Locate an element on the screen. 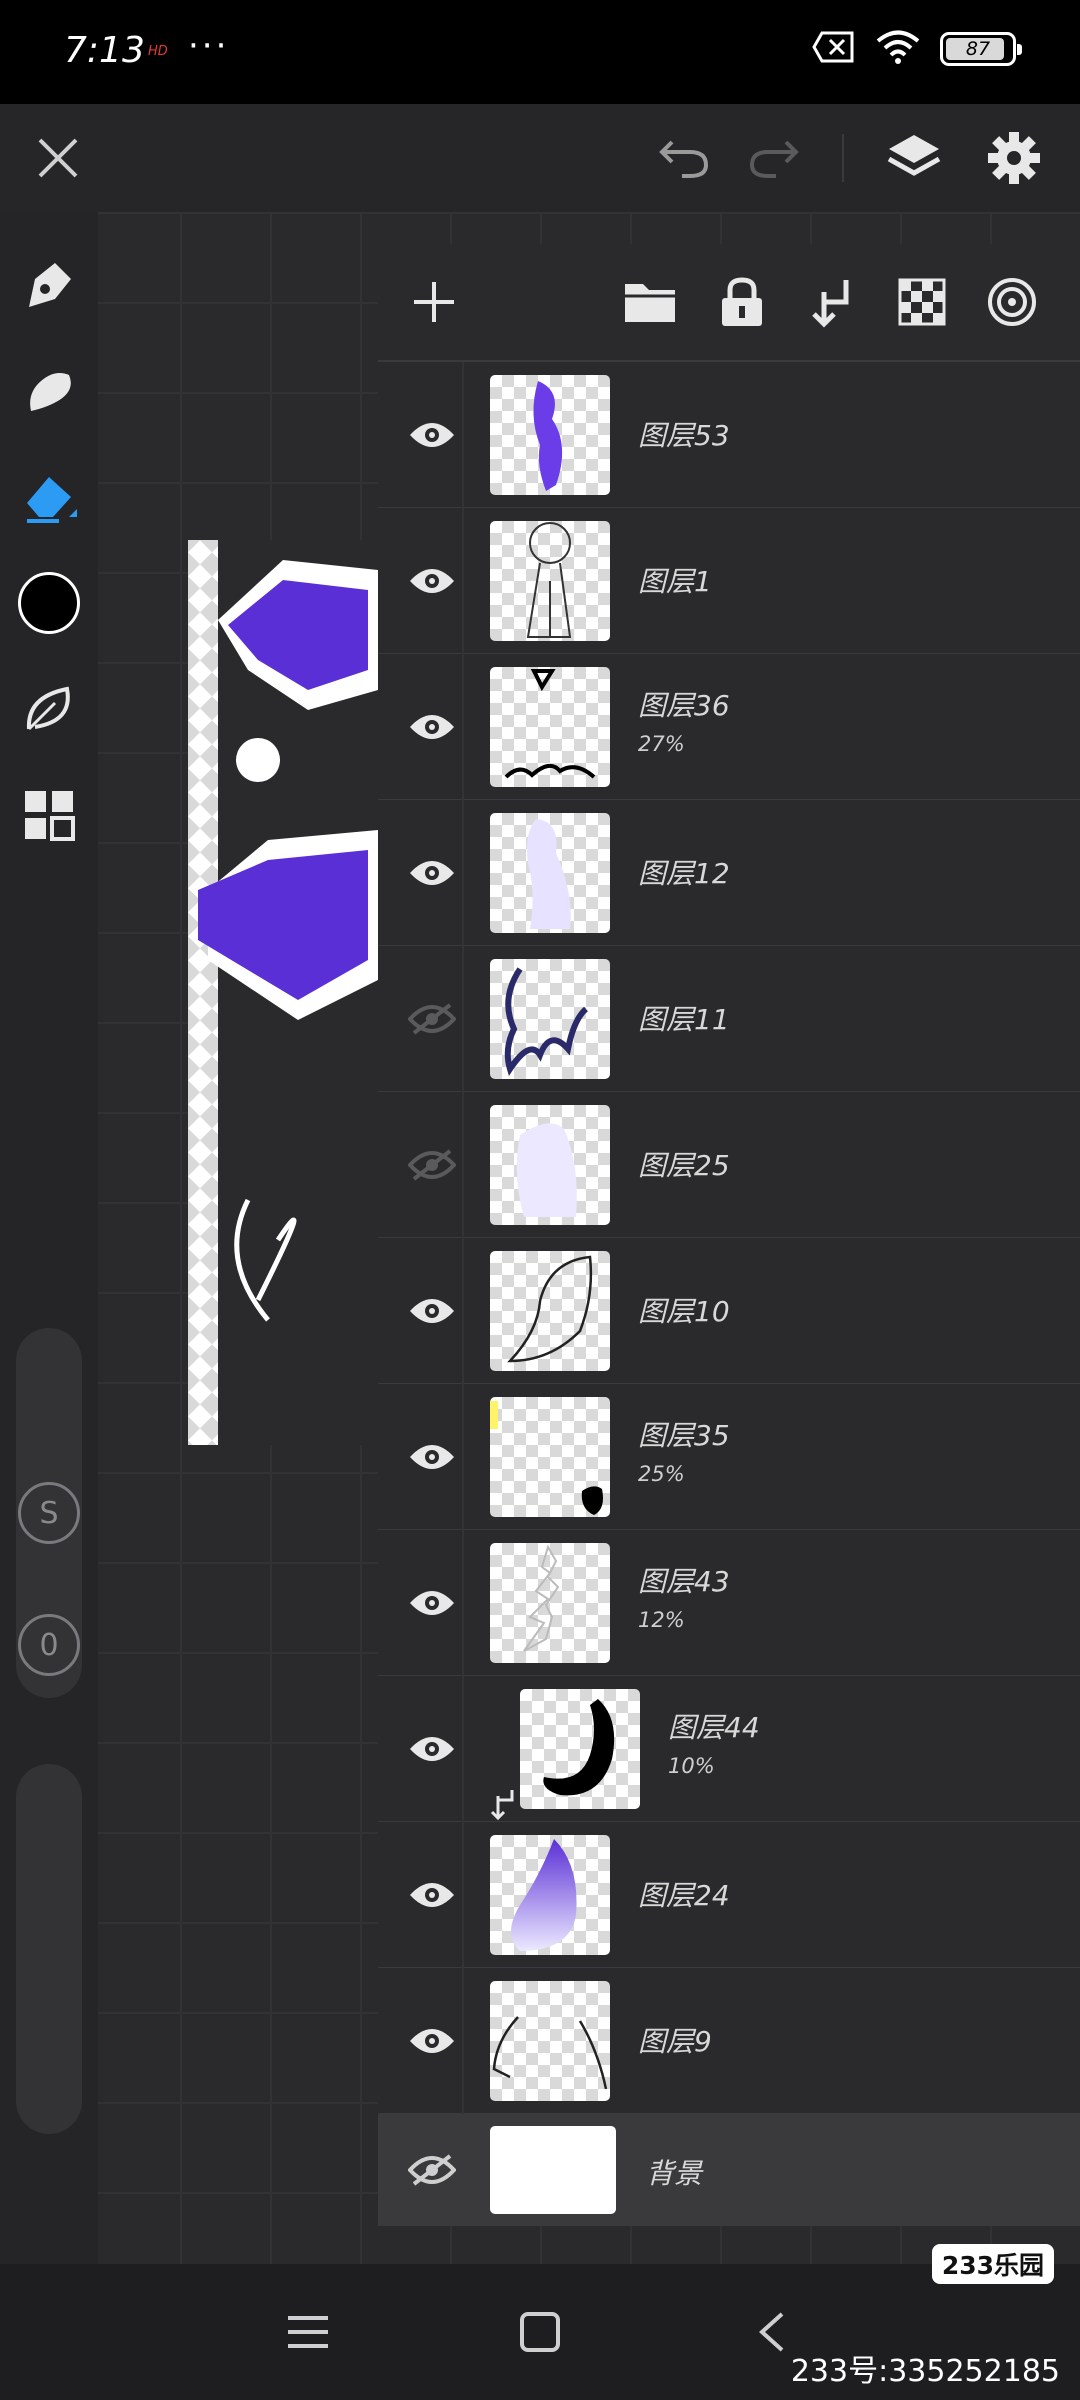 This screenshot has width=1080, height=2400. smudge-icon is located at coordinates (49, 391).